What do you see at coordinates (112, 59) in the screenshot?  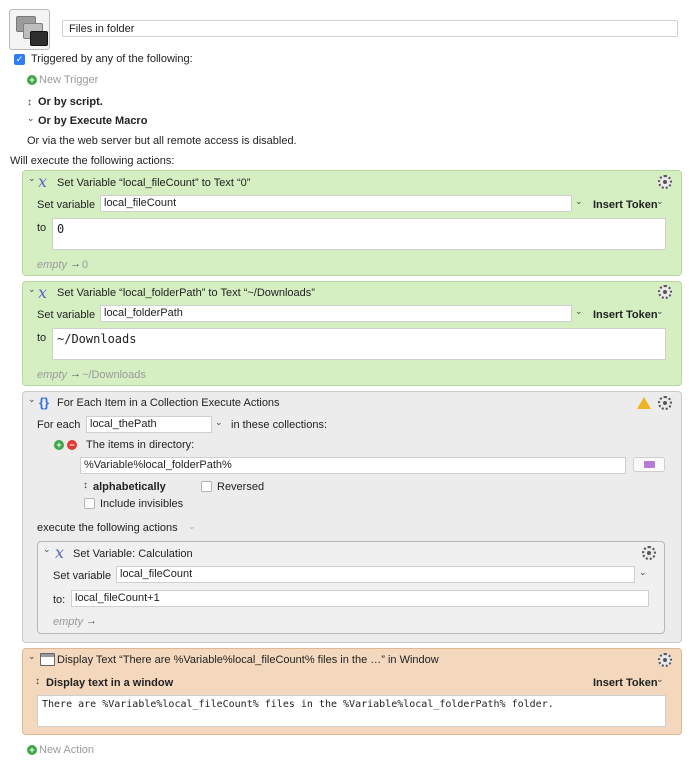 I see `triggered-label: Triggered by any of the following:` at bounding box center [112, 59].